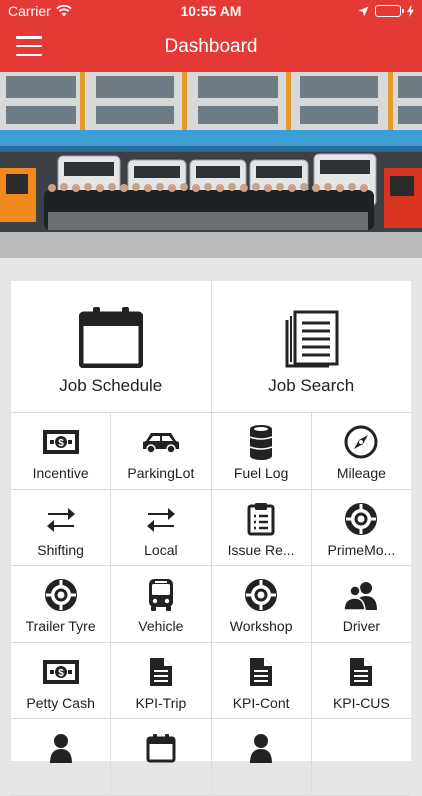  What do you see at coordinates (111, 385) in the screenshot?
I see `job-schedule-label: Job Schedule` at bounding box center [111, 385].